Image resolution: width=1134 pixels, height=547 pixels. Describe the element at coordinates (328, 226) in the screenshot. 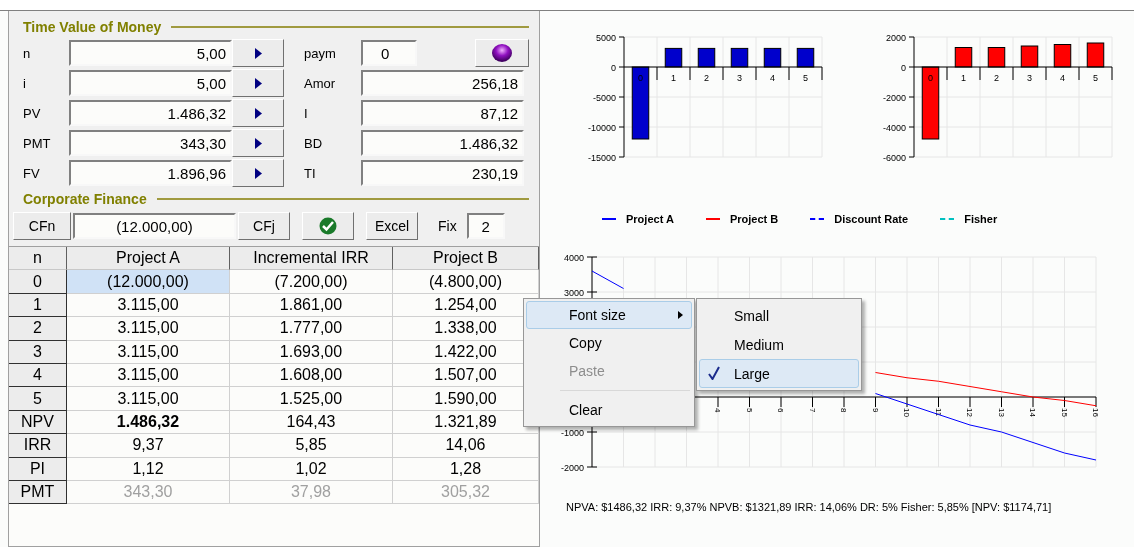

I see `confirm-button` at that location.